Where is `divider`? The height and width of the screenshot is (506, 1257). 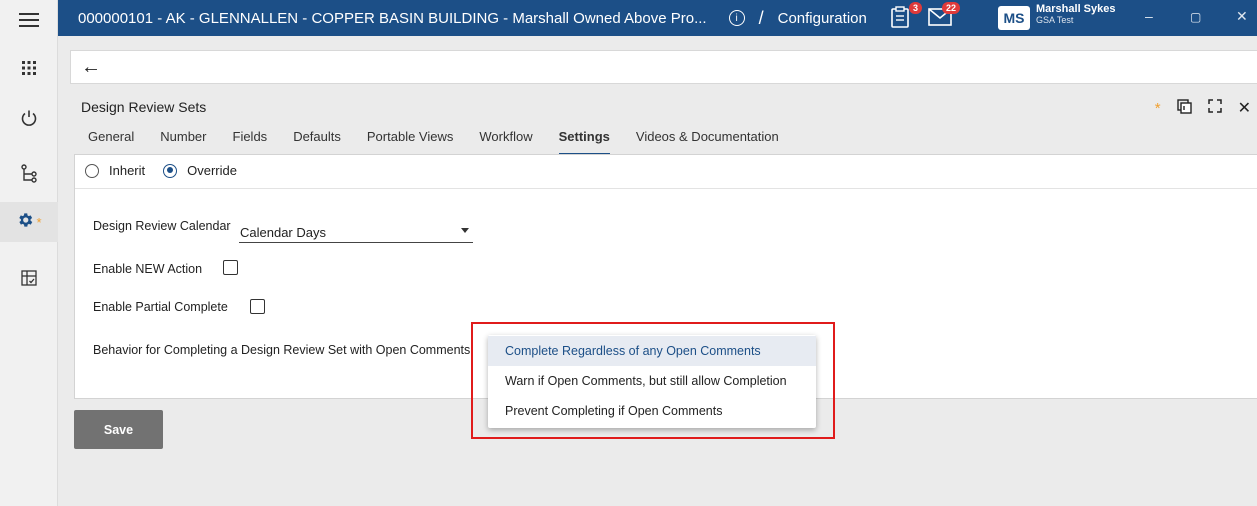
divider is located at coordinates (666, 188).